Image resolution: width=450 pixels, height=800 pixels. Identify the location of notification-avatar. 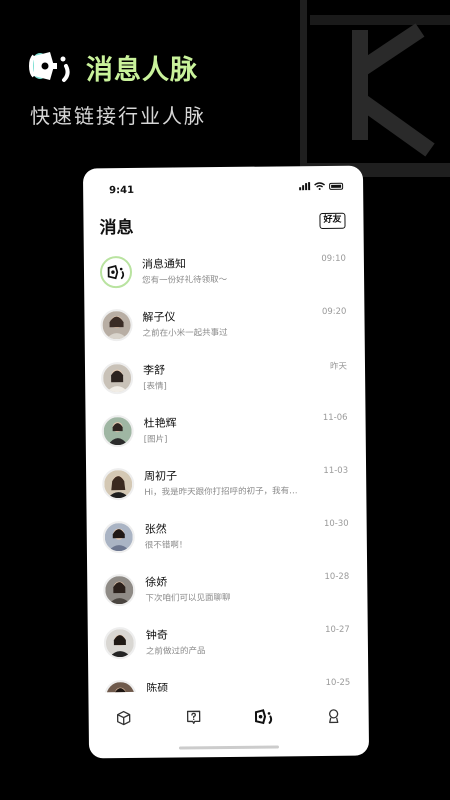
(116, 272).